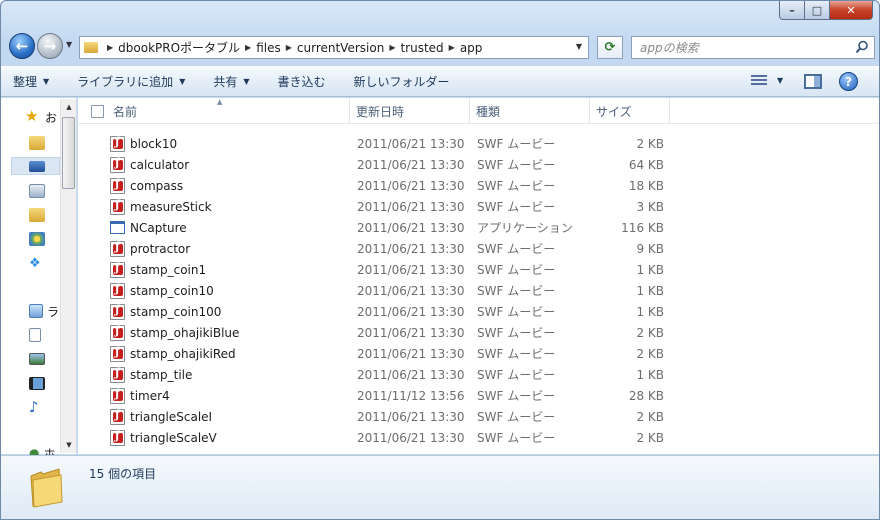 This screenshot has height=520, width=880. What do you see at coordinates (68, 276) in the screenshot?
I see `nav-scrollbar: ▲ ▼` at bounding box center [68, 276].